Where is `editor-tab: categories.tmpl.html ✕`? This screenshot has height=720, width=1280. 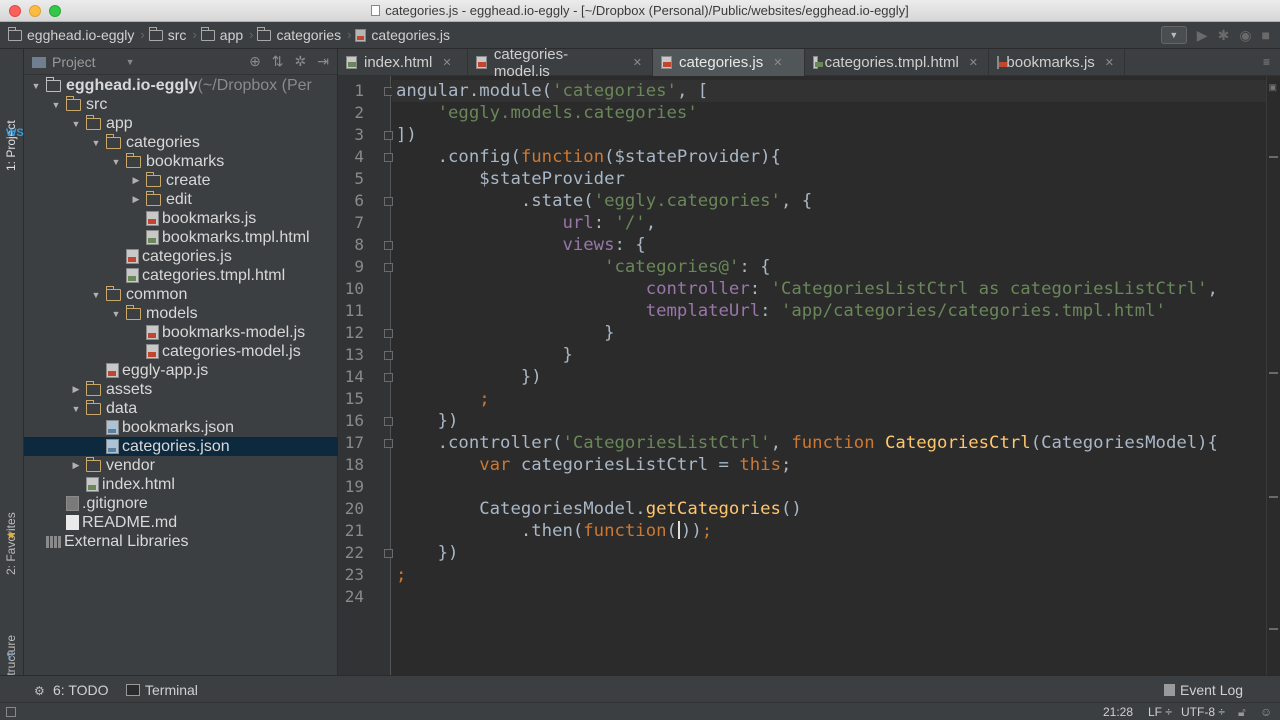
editor-tab: categories.tmpl.html ✕ is located at coordinates (897, 62).